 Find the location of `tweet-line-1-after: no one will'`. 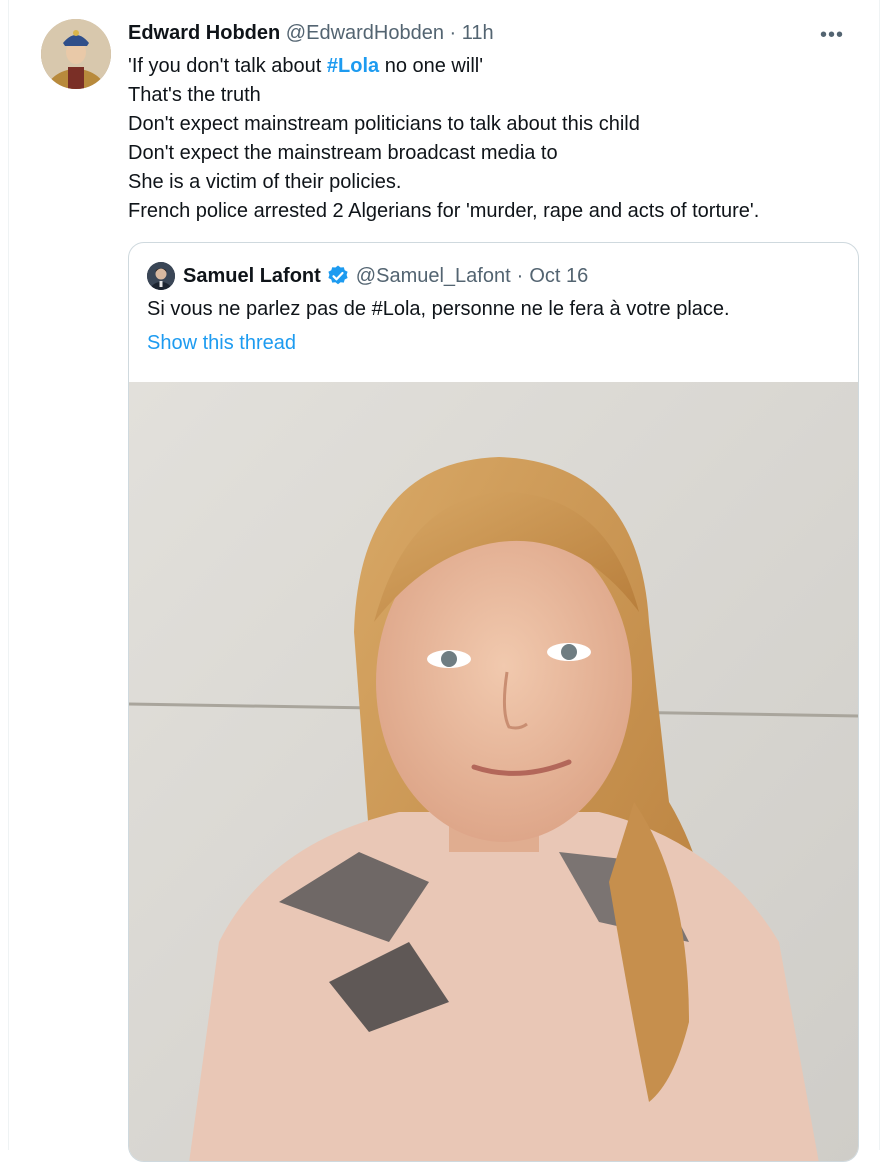

tweet-line-1-after: no one will' is located at coordinates (431, 66).